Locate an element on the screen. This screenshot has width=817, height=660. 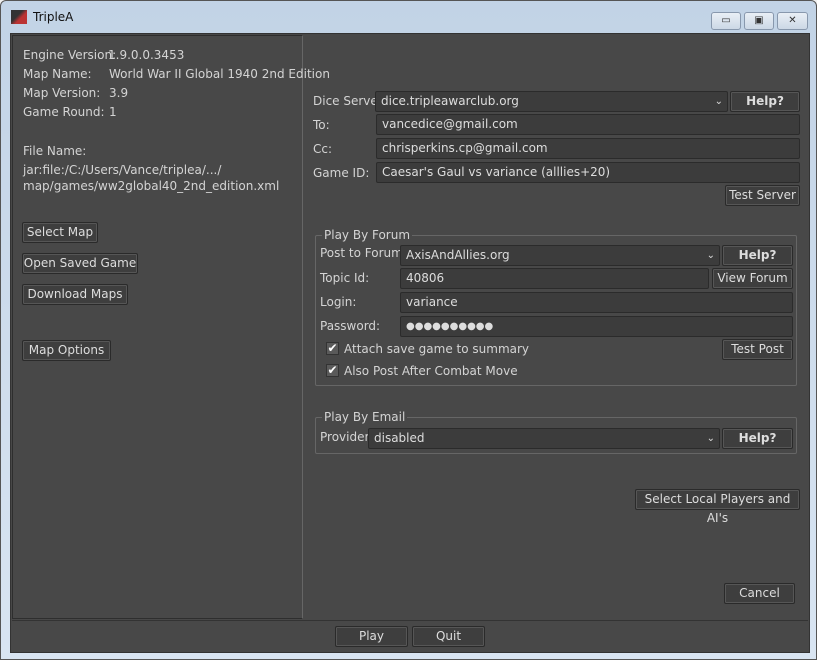
topic-id-label: Topic Id: is located at coordinates (345, 278).